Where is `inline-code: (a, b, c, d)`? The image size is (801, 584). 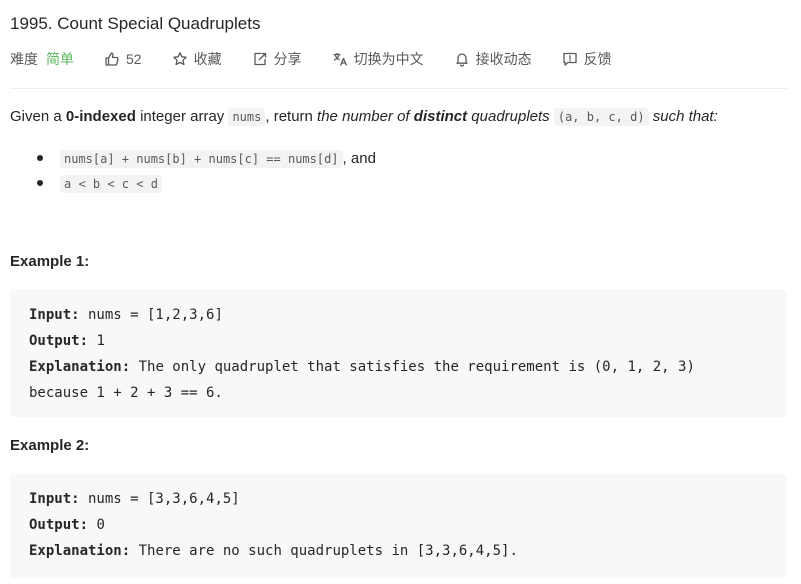
inline-code: (a, b, c, d) is located at coordinates (601, 117).